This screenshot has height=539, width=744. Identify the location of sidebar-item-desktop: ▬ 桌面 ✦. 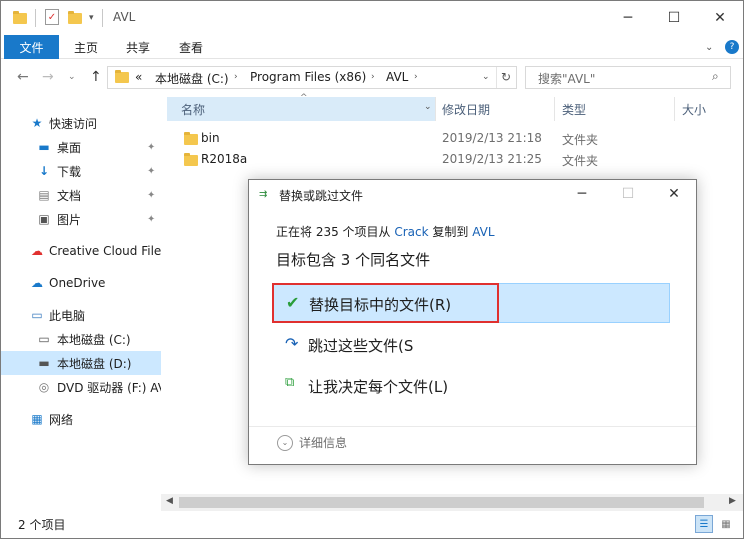
(81, 147).